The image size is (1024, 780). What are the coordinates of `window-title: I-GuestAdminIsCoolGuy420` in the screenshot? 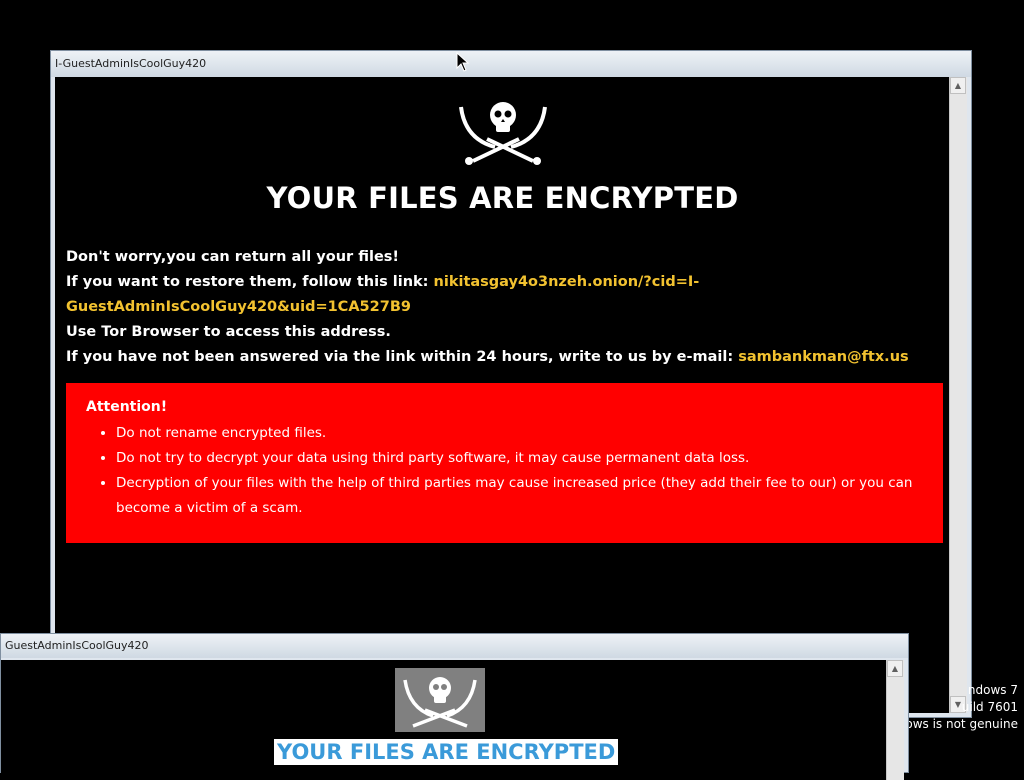 It's located at (511, 64).